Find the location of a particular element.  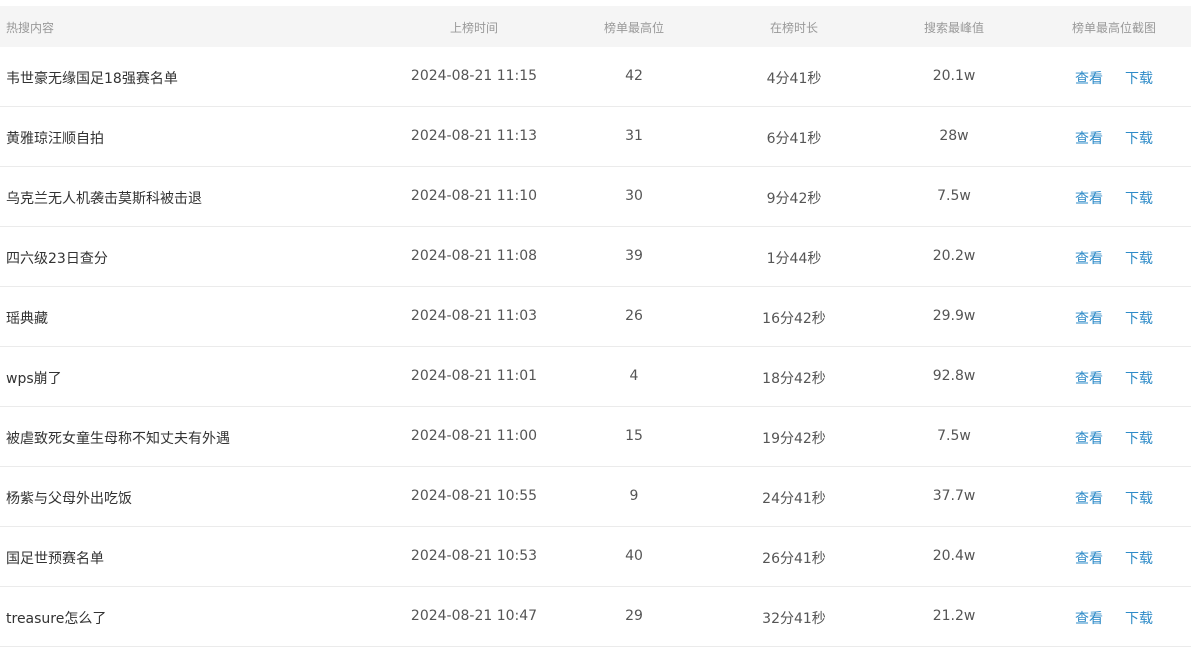

duration: 18分42秒 is located at coordinates (794, 379).